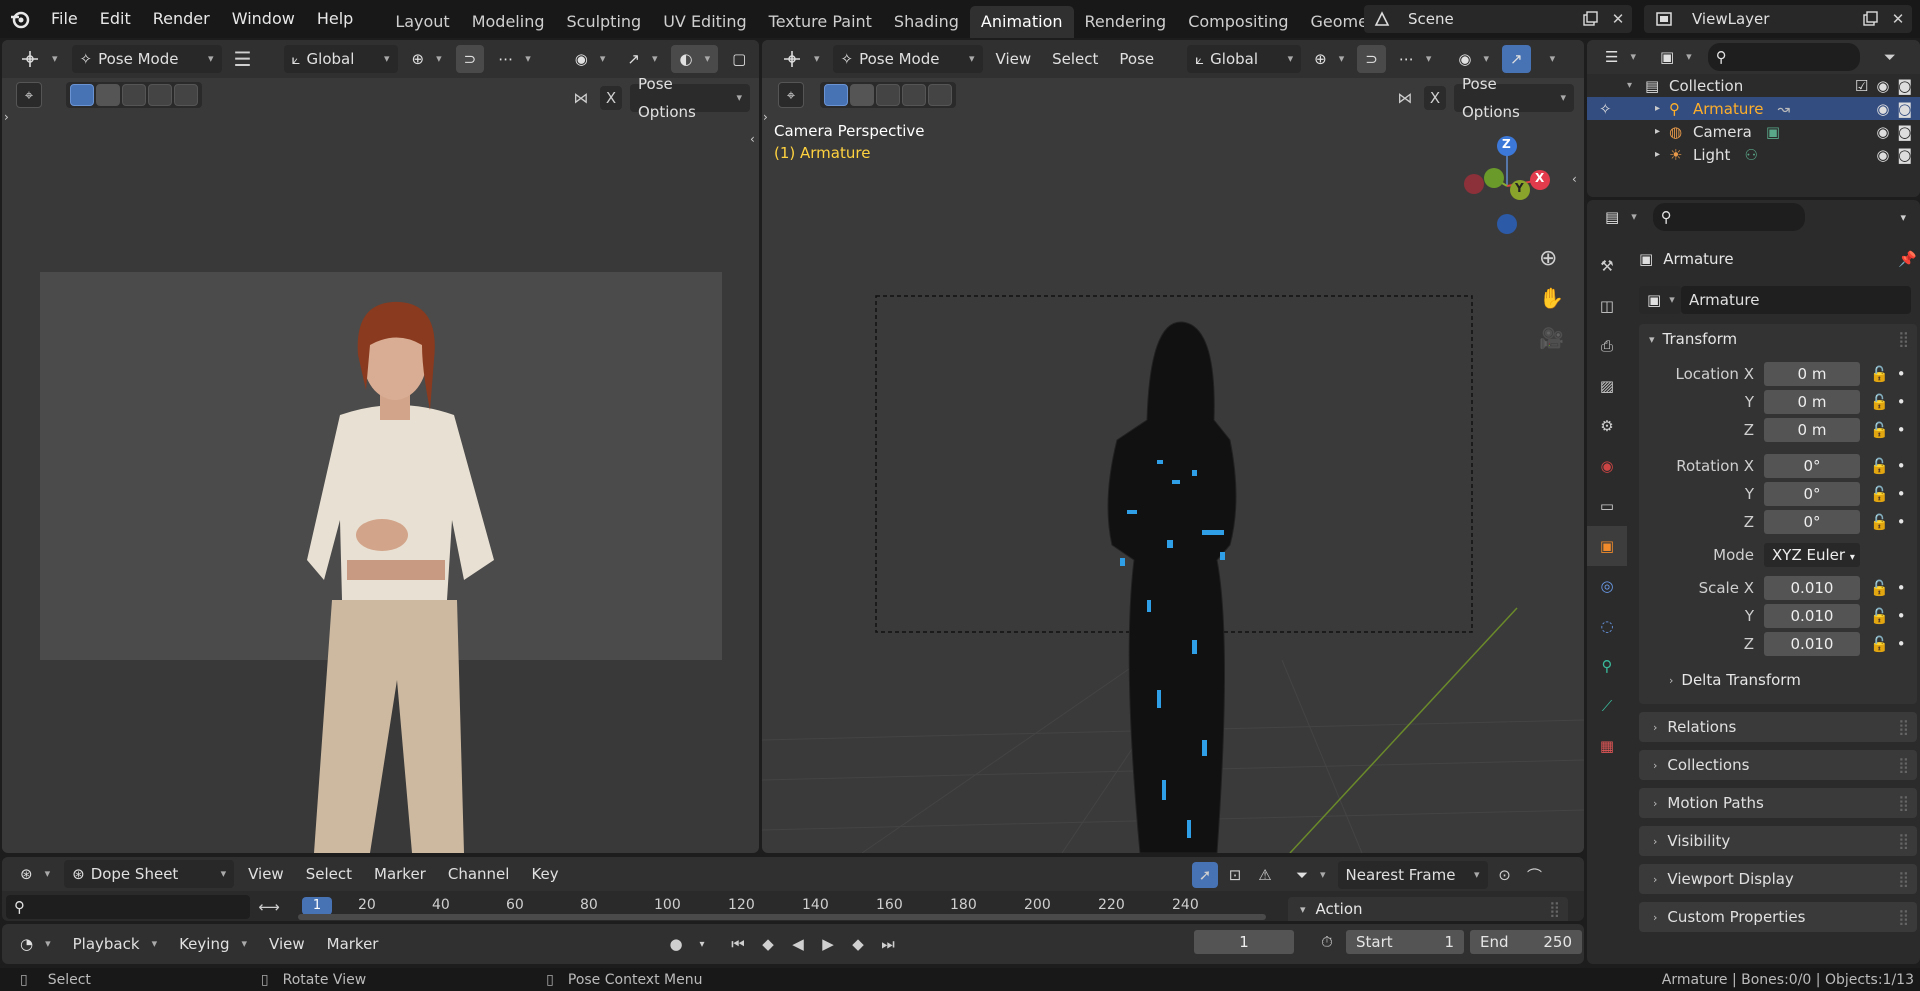  I want to click on scale-y-field: 0.010, so click(1812, 616).